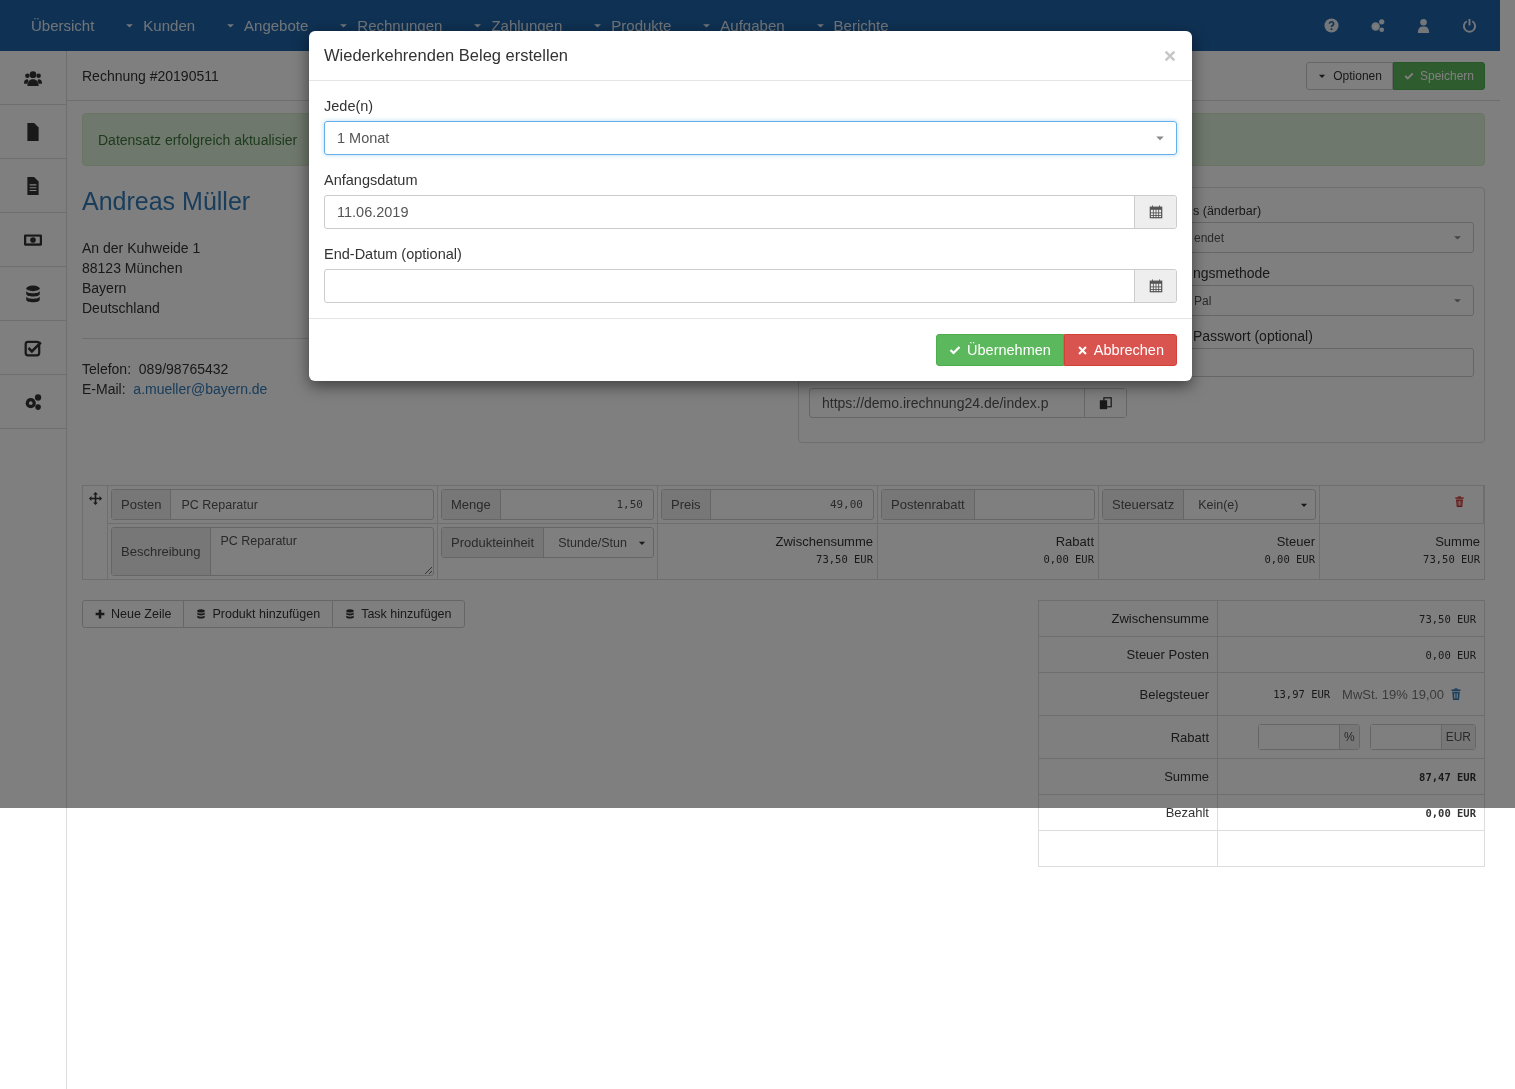 The height and width of the screenshot is (1089, 1515). I want to click on nav-link: Berichte, so click(851, 25).